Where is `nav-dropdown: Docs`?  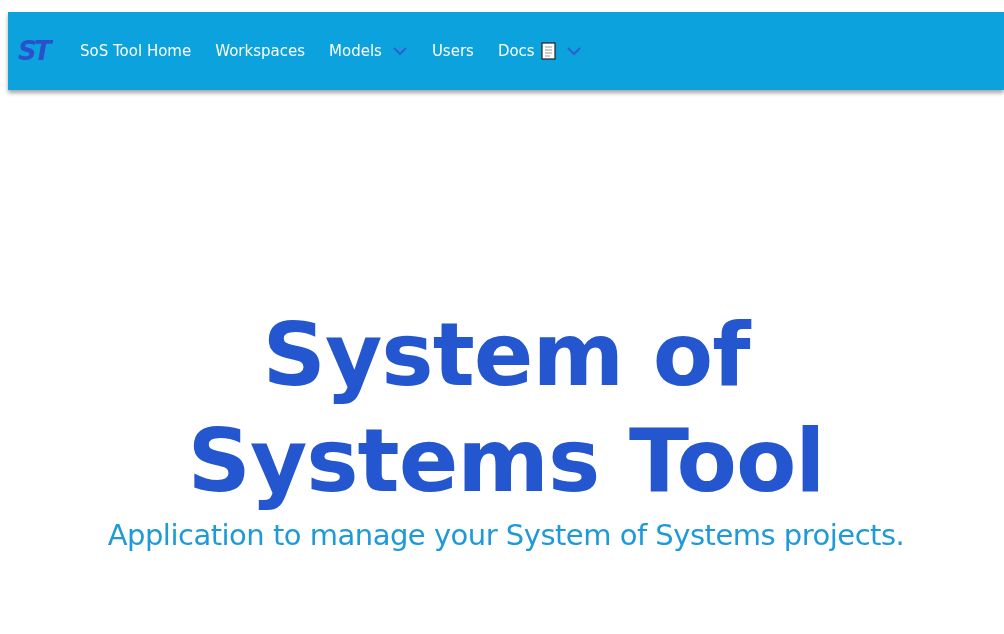 nav-dropdown: Docs is located at coordinates (539, 51).